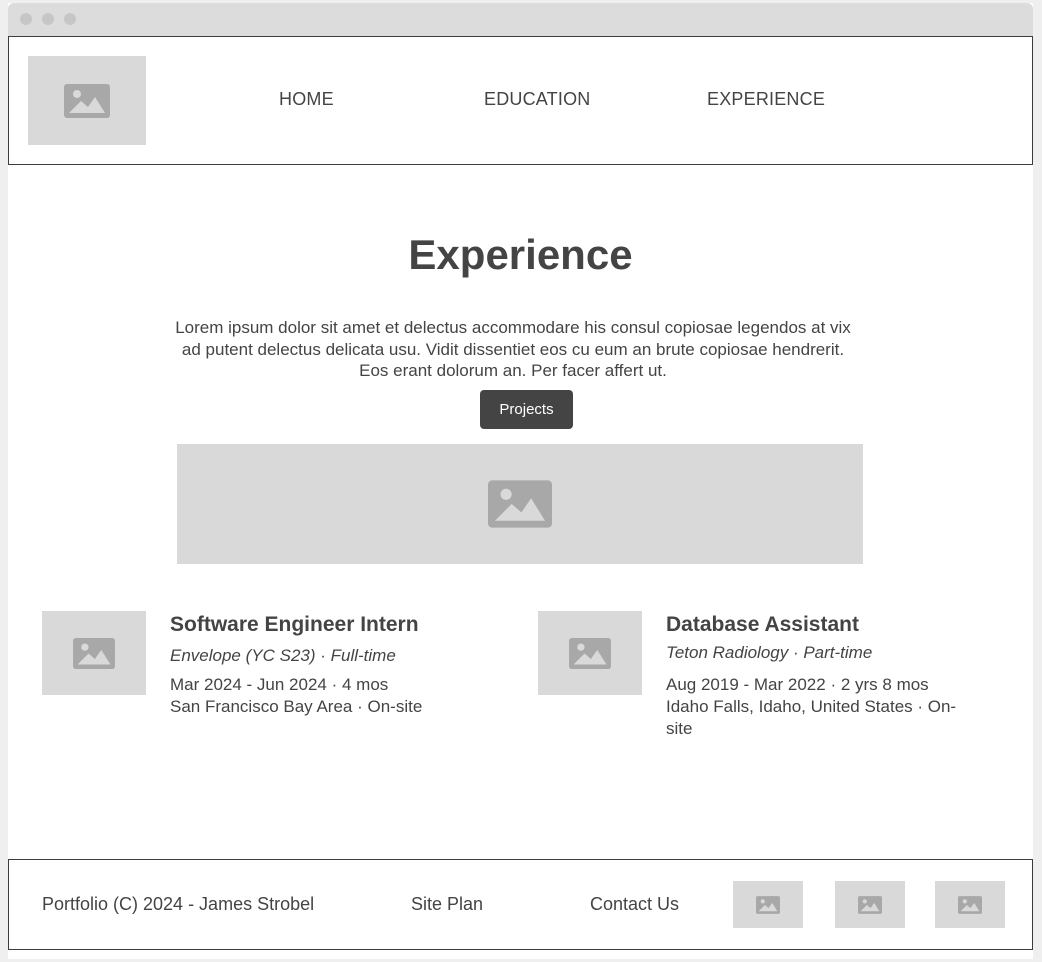 This screenshot has width=1042, height=962. I want to click on window-maximize-dot, so click(70, 19).